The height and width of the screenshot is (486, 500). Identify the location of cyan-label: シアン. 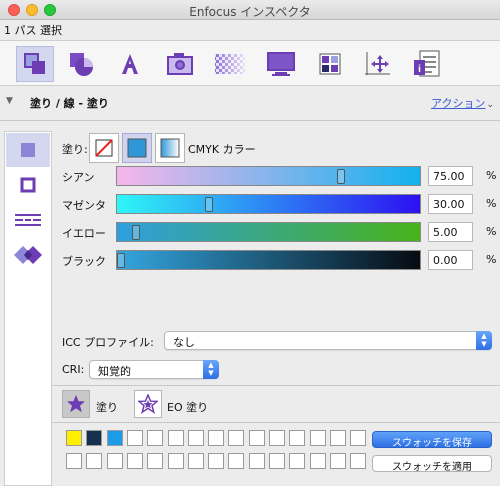
(78, 177).